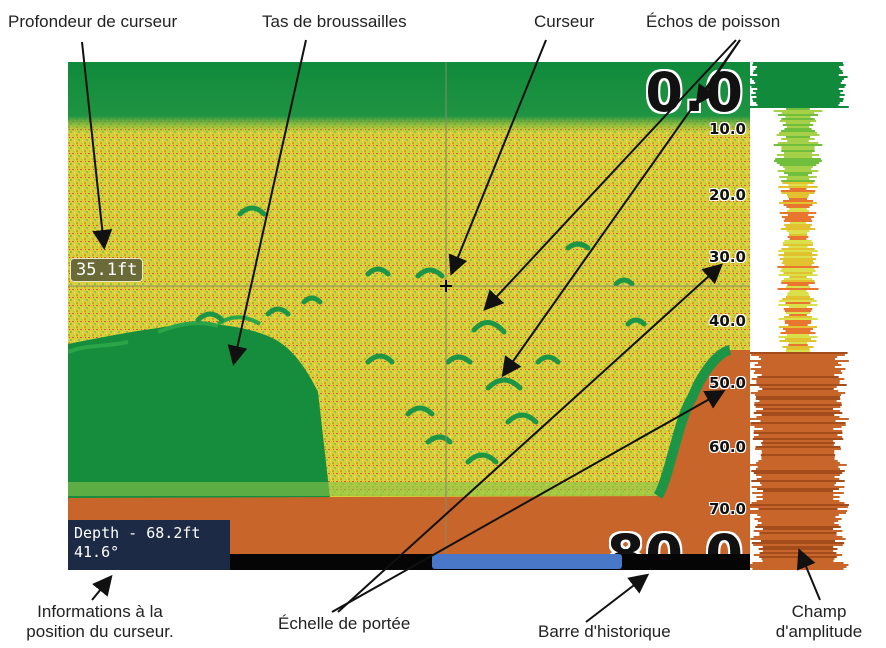 The image size is (886, 648). What do you see at coordinates (727, 509) in the screenshot?
I see `depth-label-70: 70.0` at bounding box center [727, 509].